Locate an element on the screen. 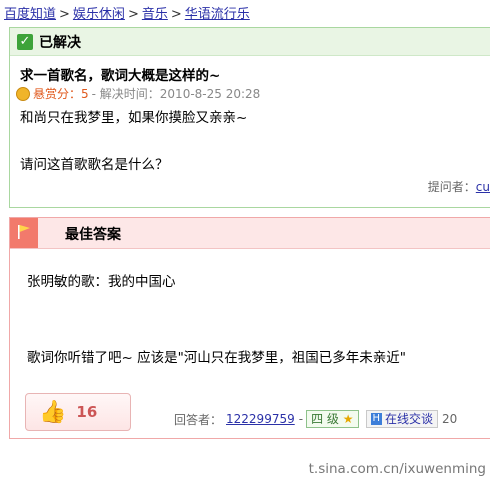 Image resolution: width=490 pixels, height=483 pixels. breadcrumb-item-entertainment: 娱乐休闲 is located at coordinates (99, 14).